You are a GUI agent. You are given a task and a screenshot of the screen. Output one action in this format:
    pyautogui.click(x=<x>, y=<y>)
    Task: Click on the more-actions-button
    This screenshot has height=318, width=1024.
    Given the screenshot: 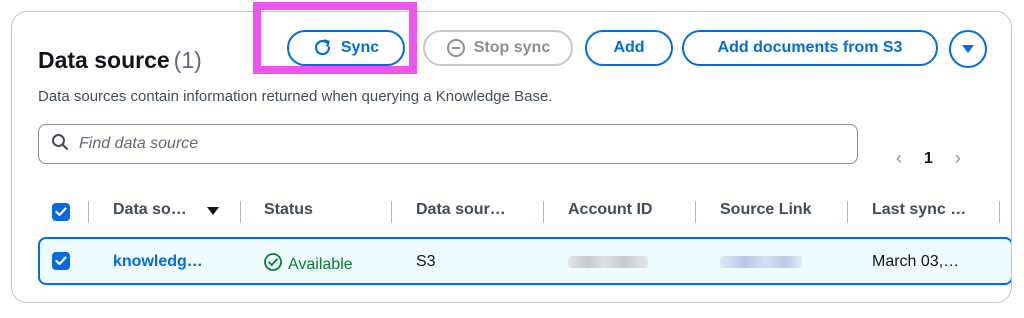 What is the action you would take?
    pyautogui.click(x=968, y=49)
    